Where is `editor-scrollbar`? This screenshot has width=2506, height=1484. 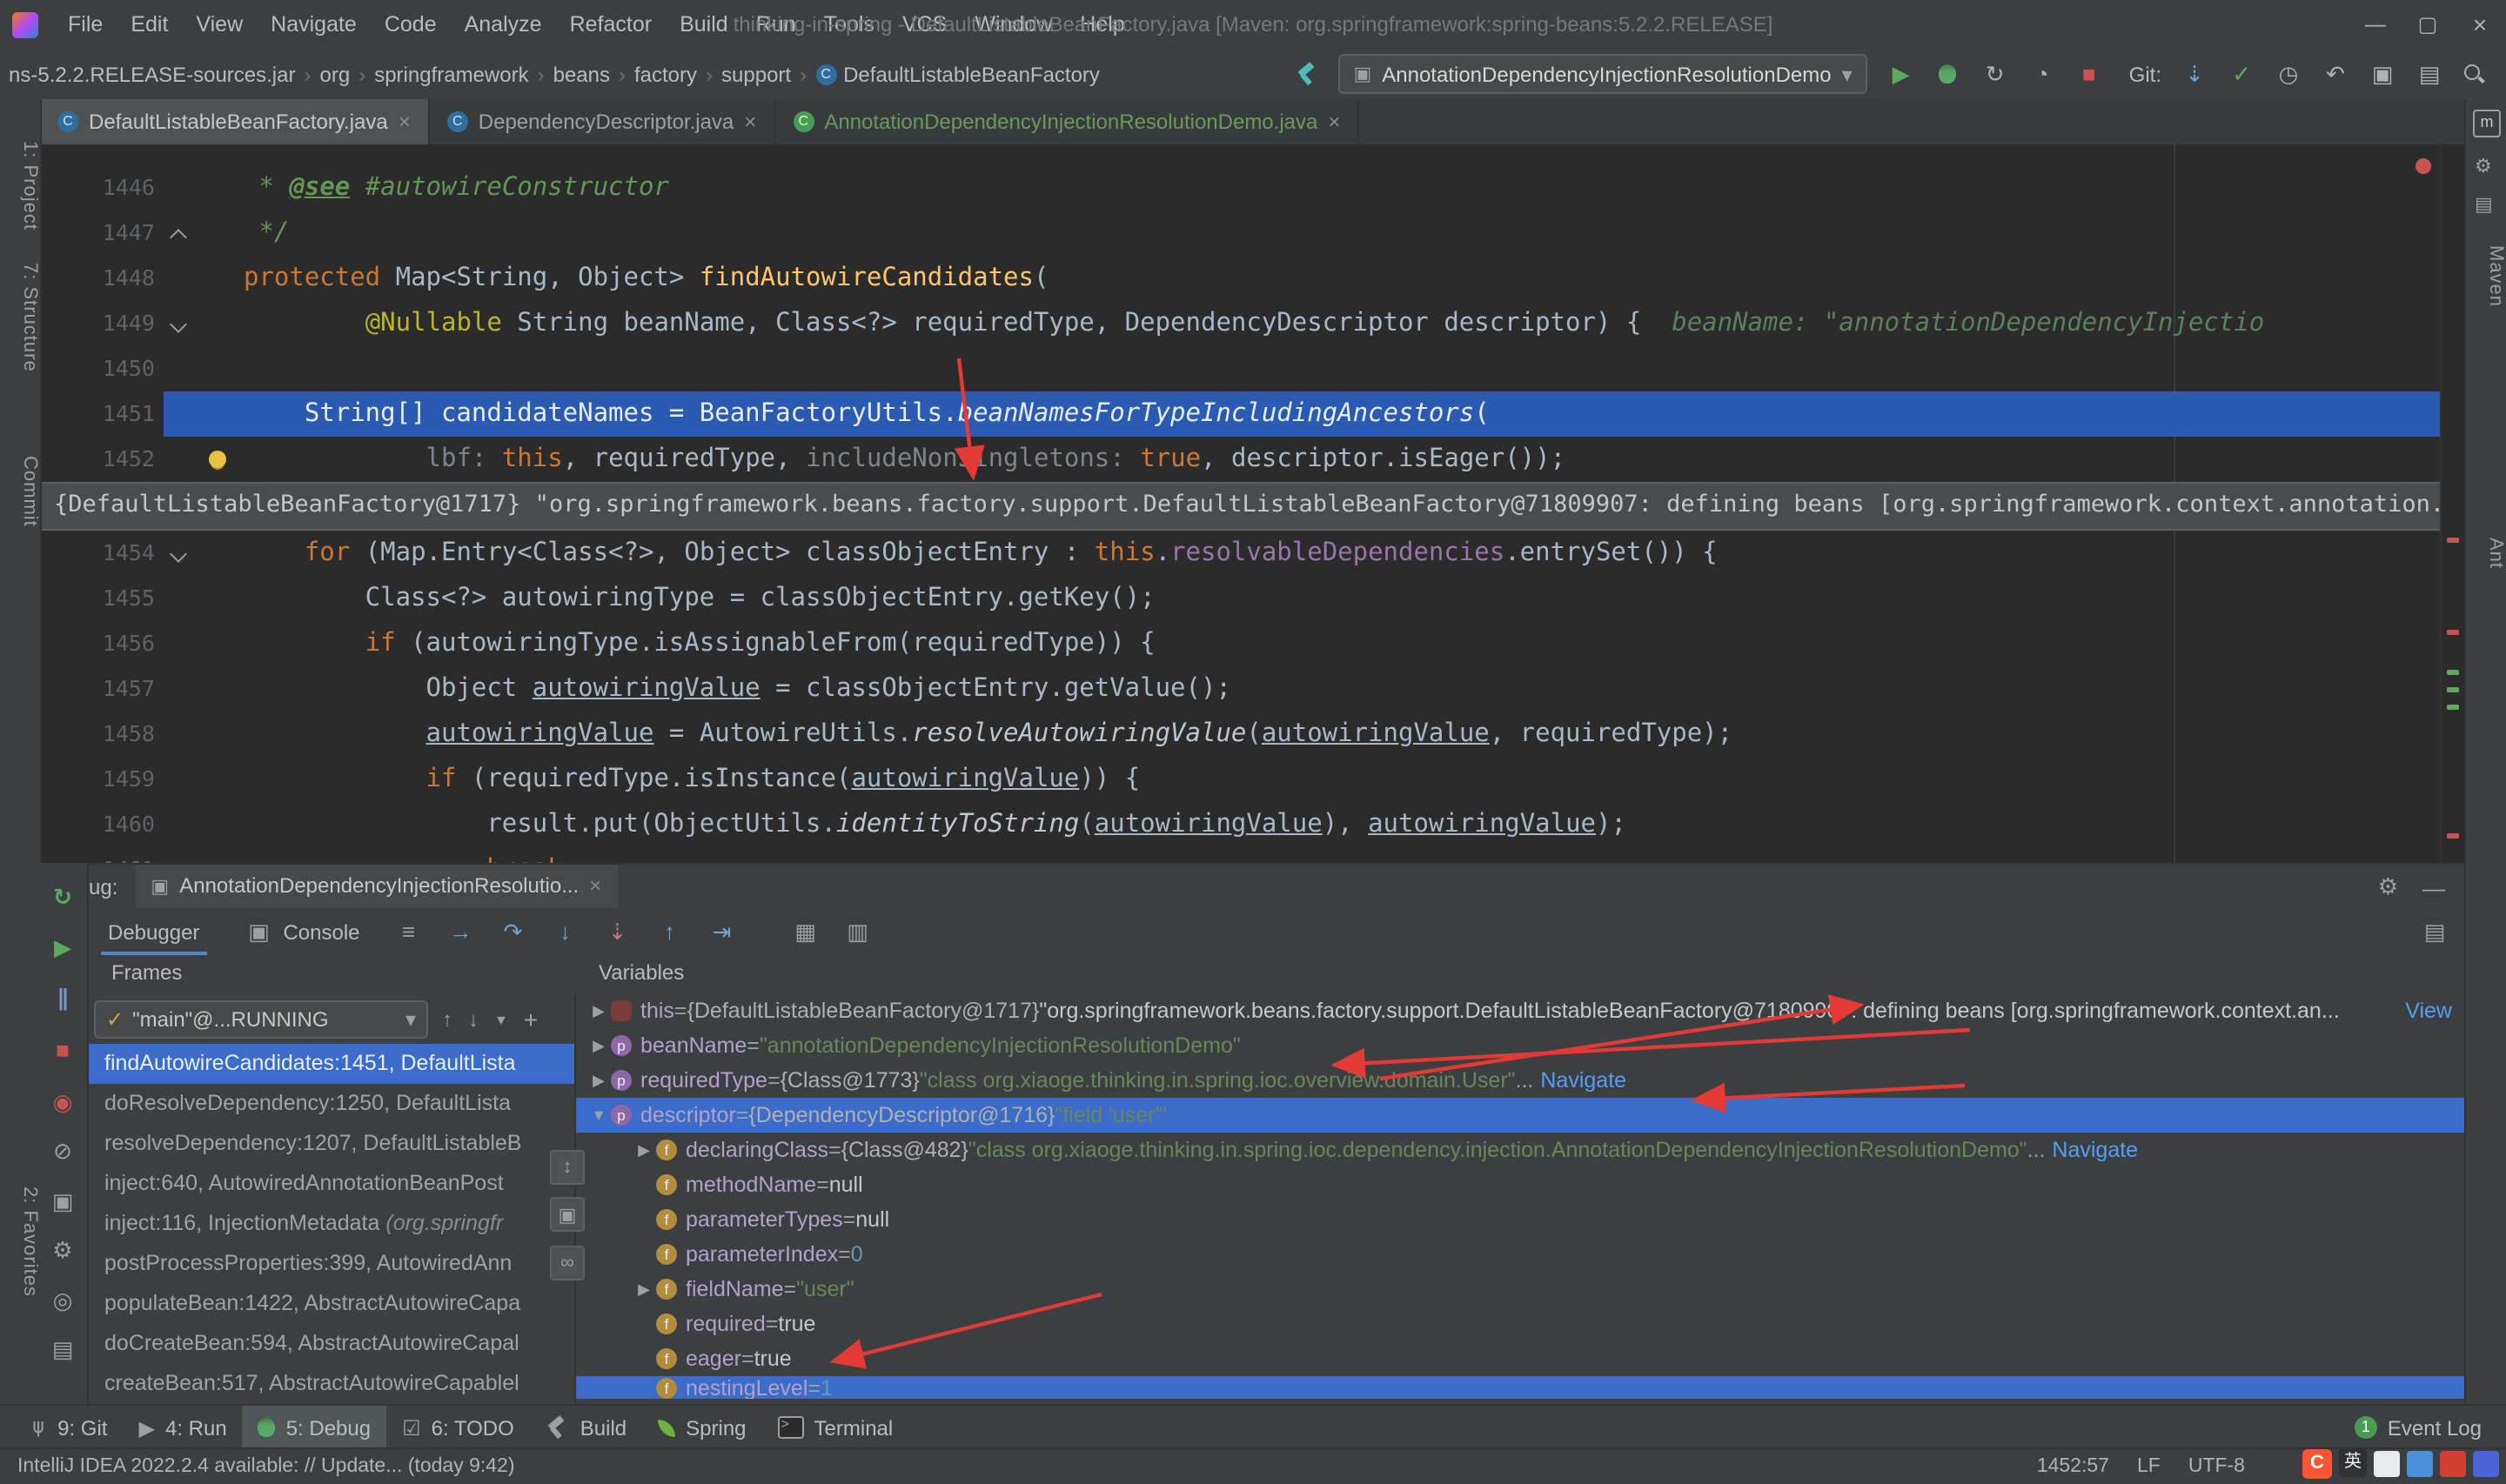 editor-scrollbar is located at coordinates (2453, 504).